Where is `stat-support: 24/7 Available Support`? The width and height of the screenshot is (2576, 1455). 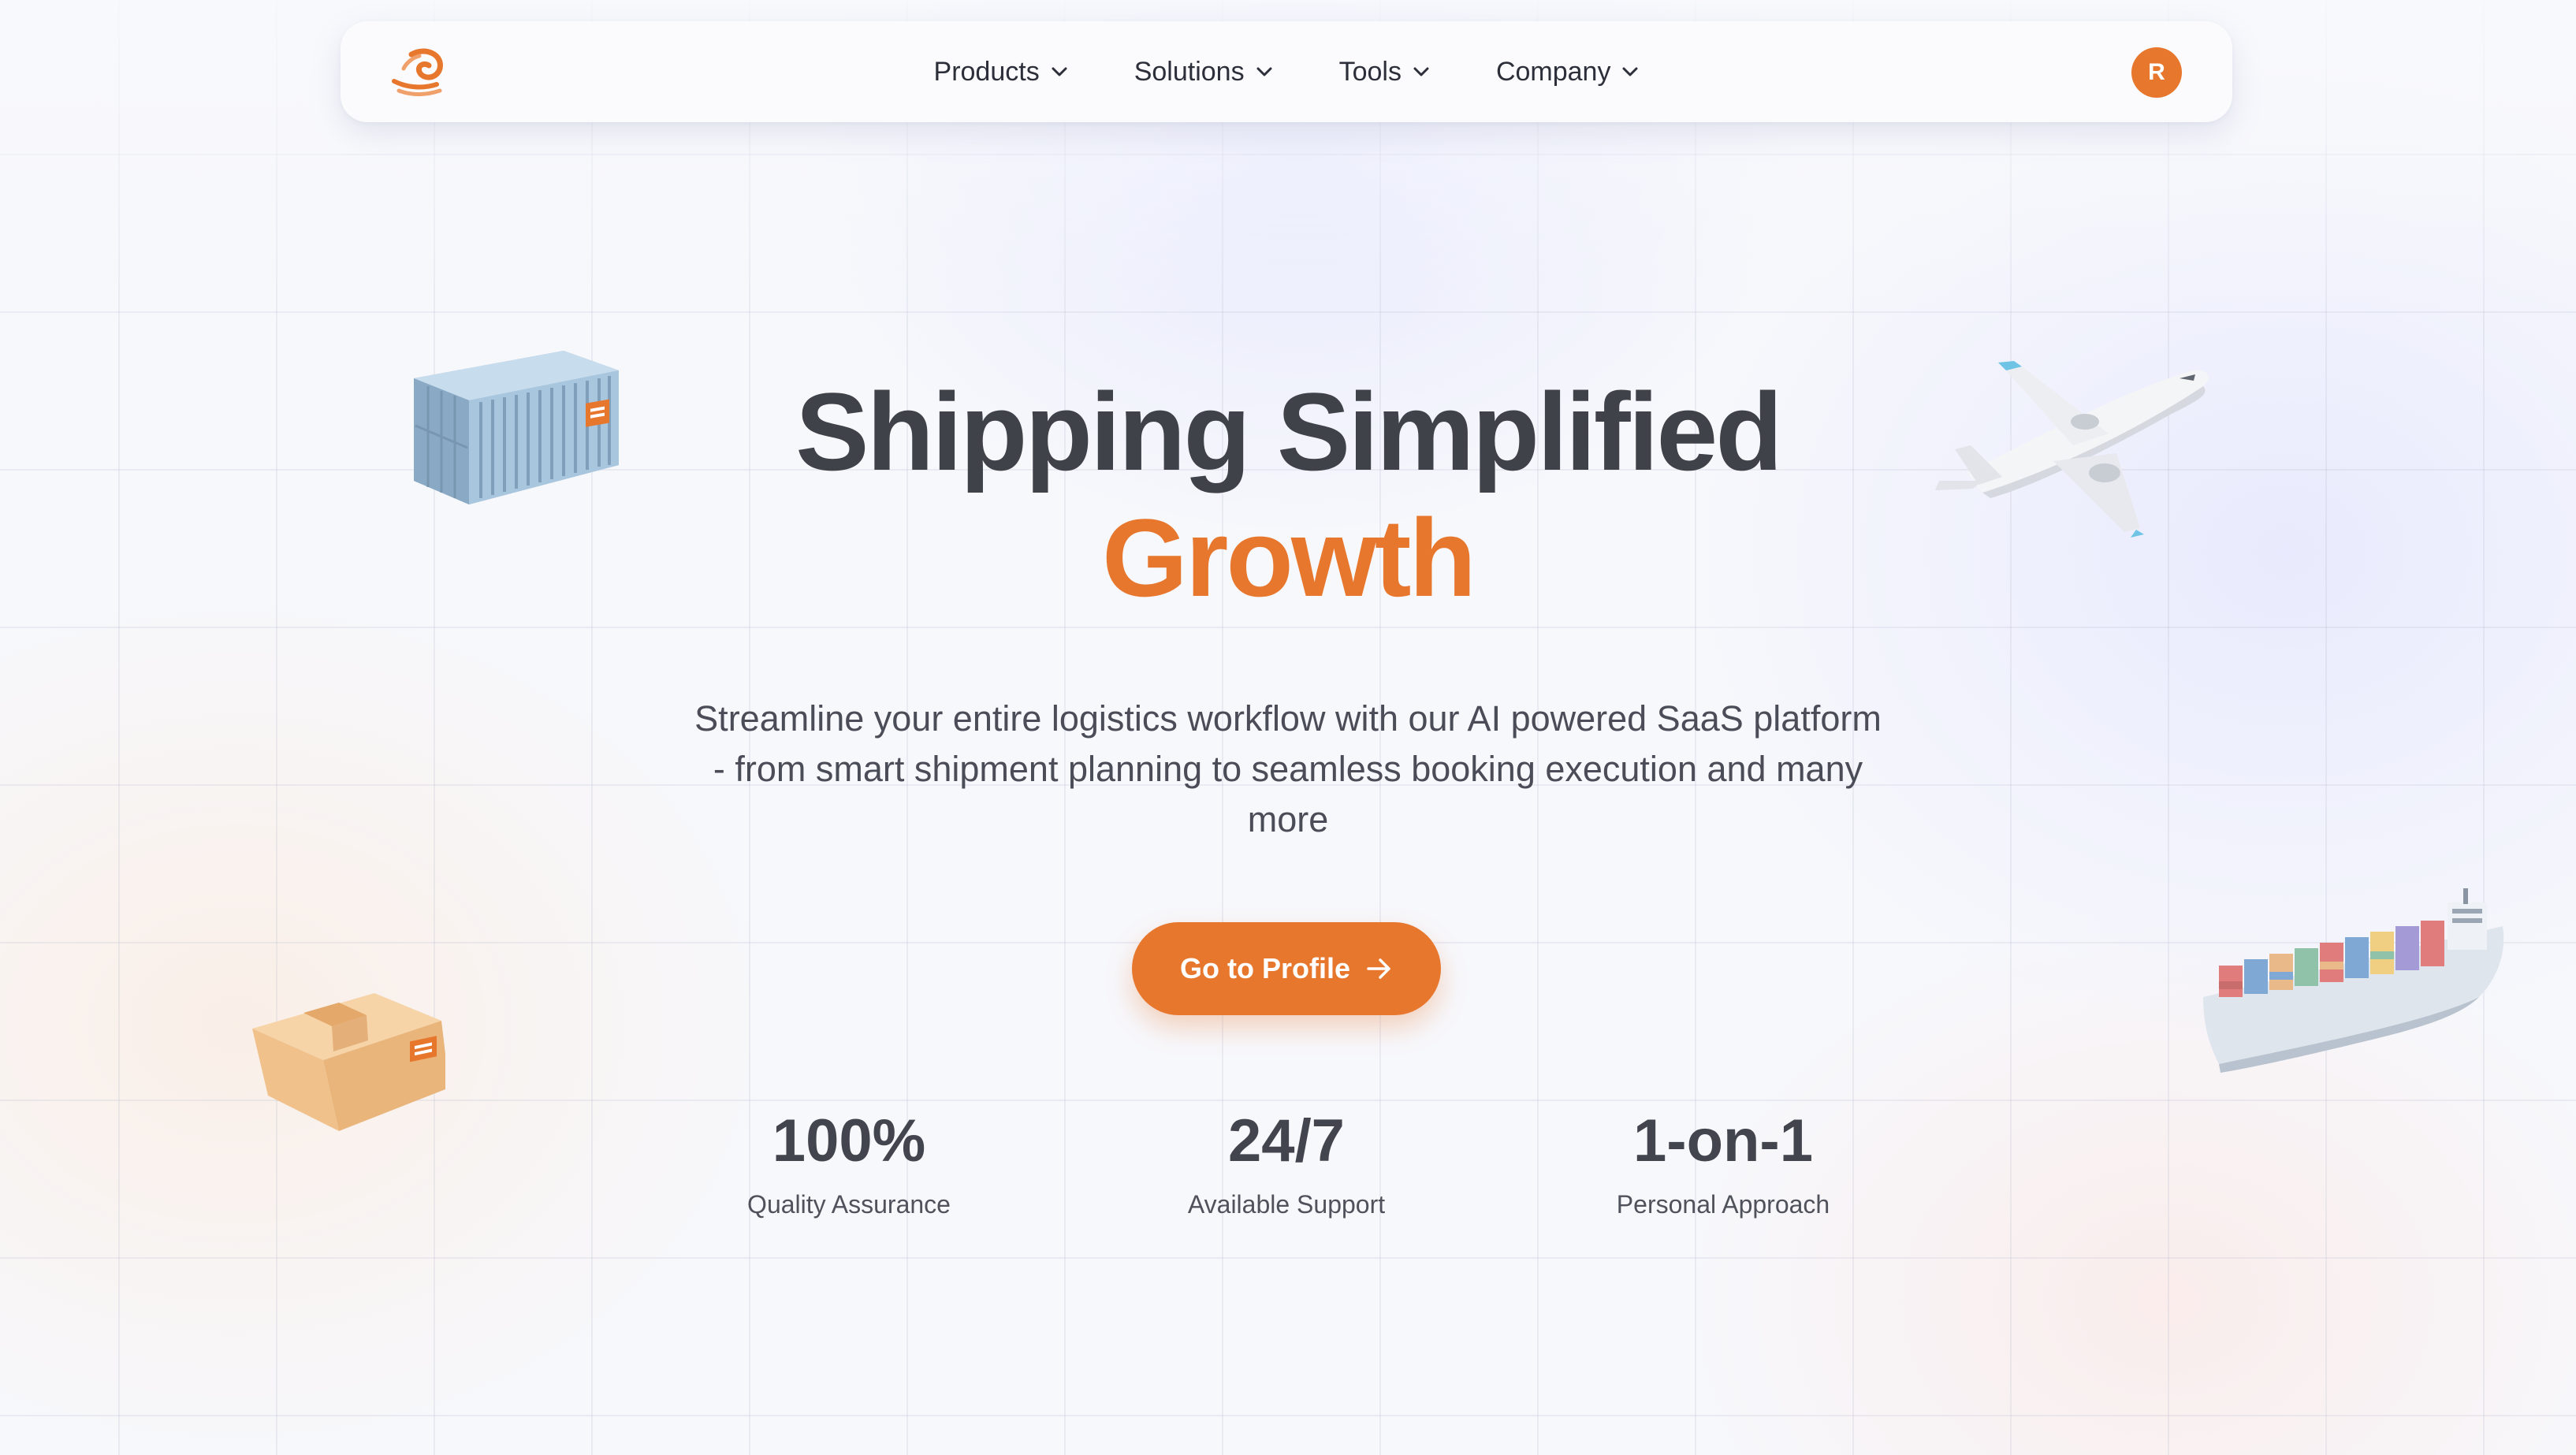 stat-support: 24/7 Available Support is located at coordinates (1286, 1165).